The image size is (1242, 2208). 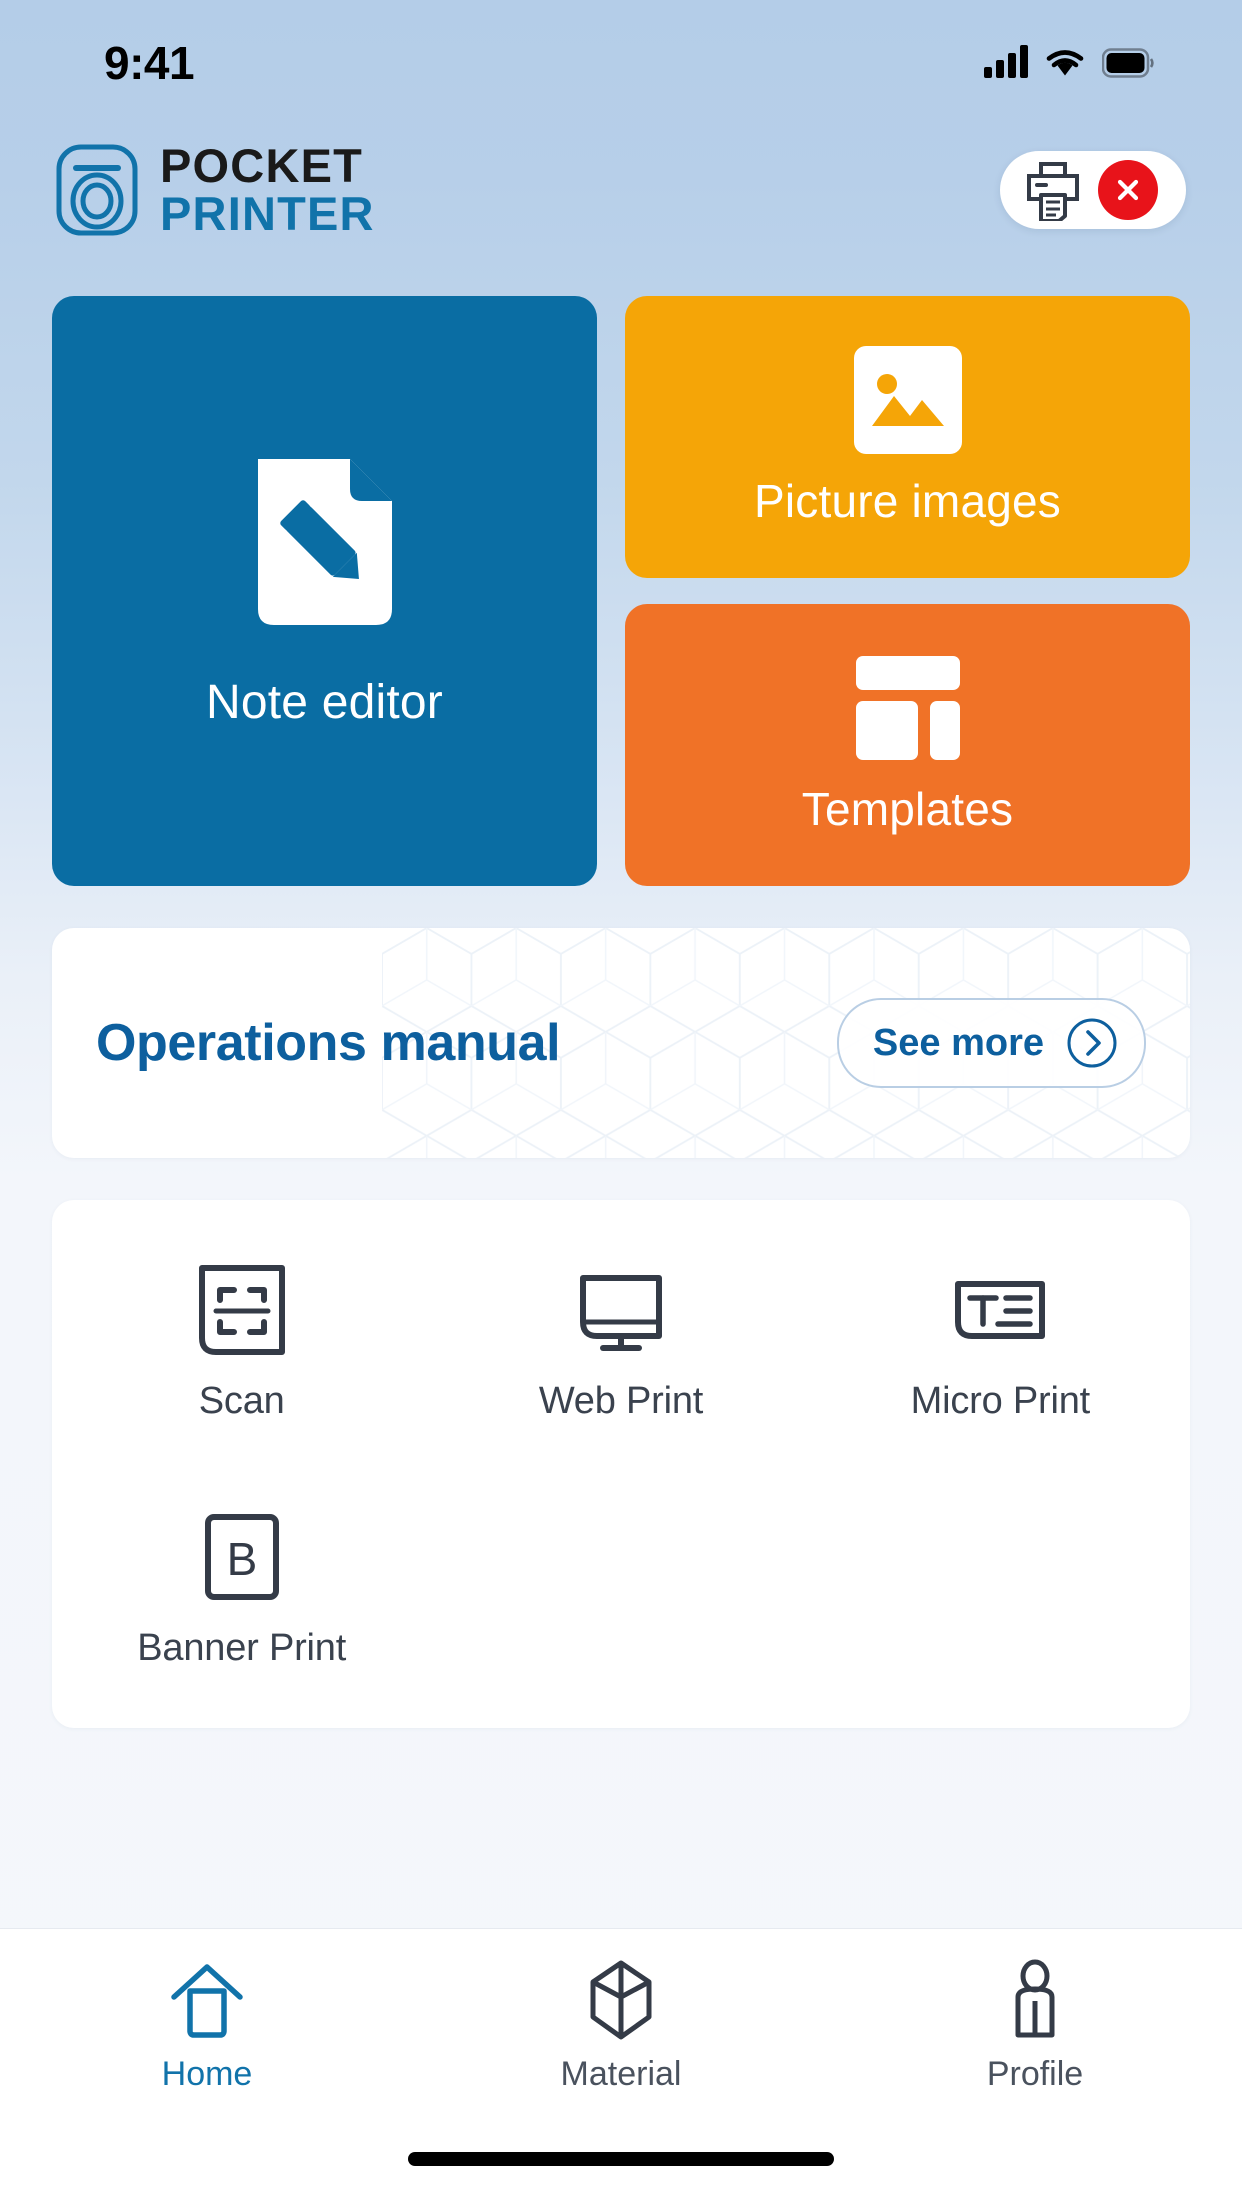 What do you see at coordinates (328, 1043) in the screenshot?
I see `manual-title: Operations manual` at bounding box center [328, 1043].